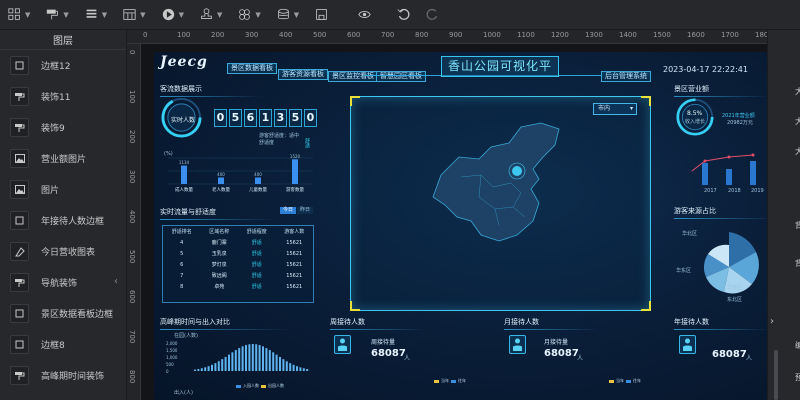 This screenshot has width=800, height=400. Describe the element at coordinates (265, 118) in the screenshot. I see `counter-digit: 1` at that location.